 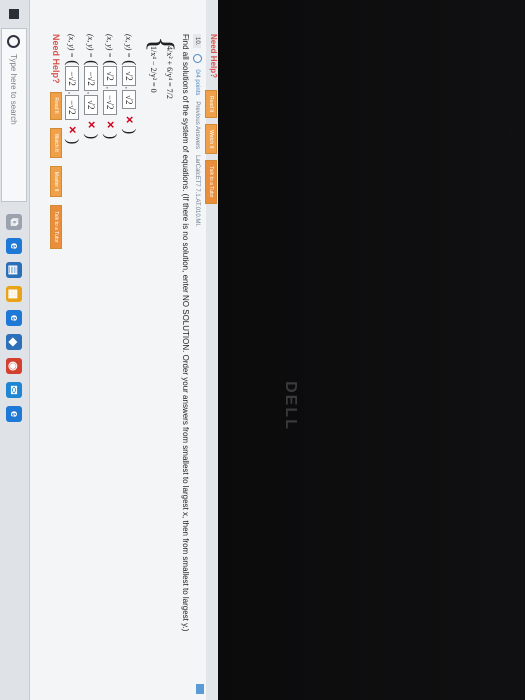 What do you see at coordinates (197, 191) in the screenshot?
I see `question-ref: LarCalcET7 7.1.AT.010.MI.` at bounding box center [197, 191].